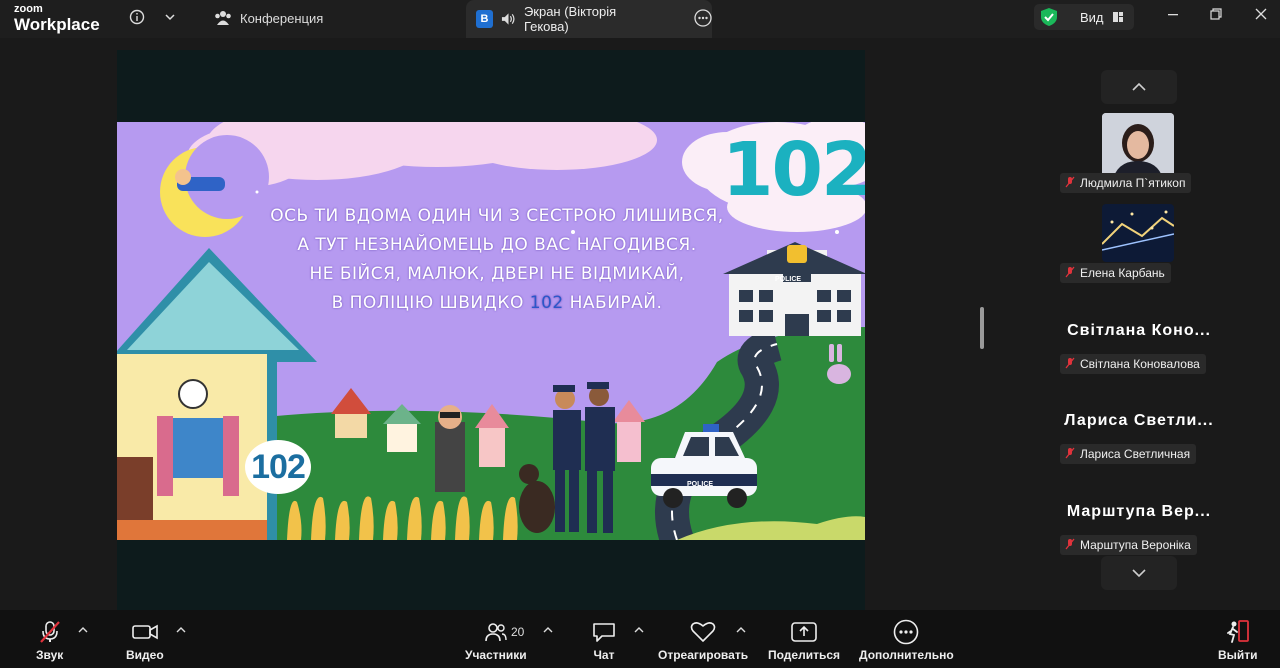 The height and width of the screenshot is (668, 1280). I want to click on participants-icon, so click(496, 632).